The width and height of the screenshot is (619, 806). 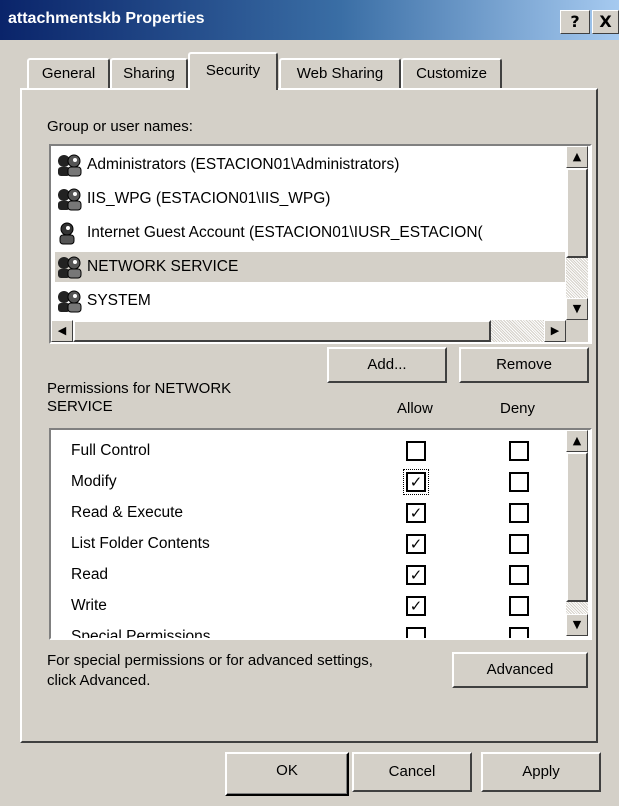 I want to click on permissions-label-line1: Permissions for NETWORK, so click(x=139, y=388).